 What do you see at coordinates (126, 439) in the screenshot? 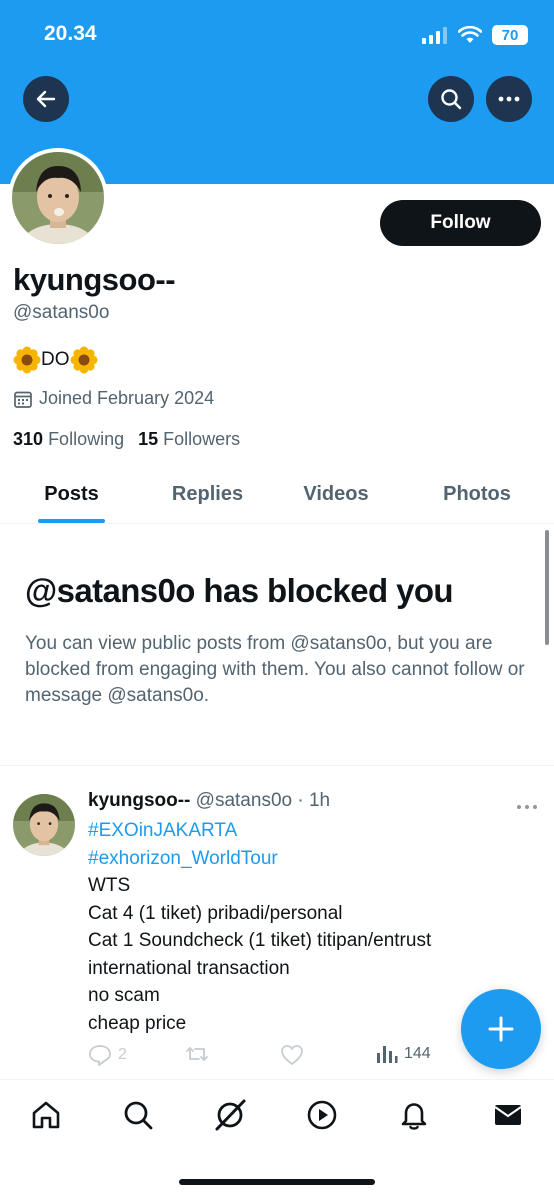
I see `profile-stats: 310 Following 15 Followers` at bounding box center [126, 439].